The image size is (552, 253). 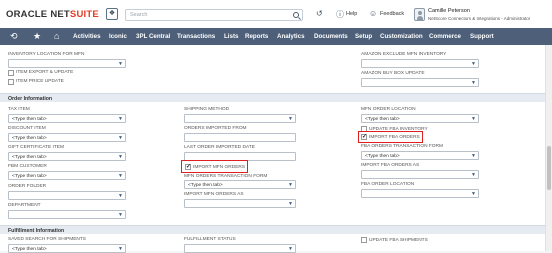 What do you see at coordinates (36, 147) in the screenshot?
I see `gift-certificate-label: GIFT CERTIFICATE ITEM` at bounding box center [36, 147].